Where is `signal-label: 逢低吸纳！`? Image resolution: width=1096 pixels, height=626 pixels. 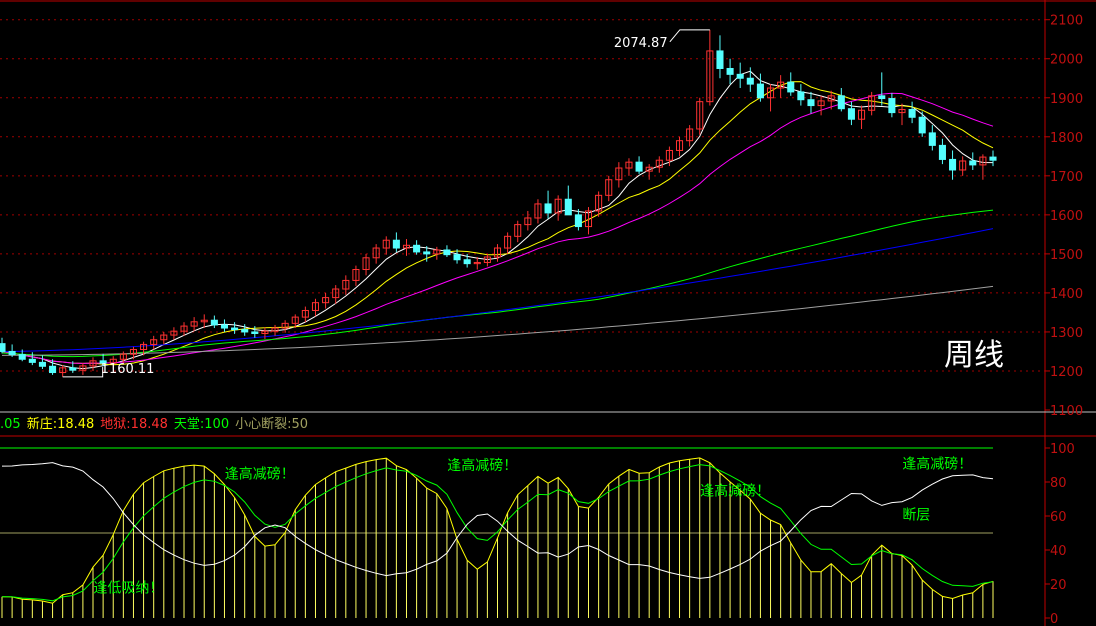
signal-label: 逢低吸纳！ is located at coordinates (128, 589).